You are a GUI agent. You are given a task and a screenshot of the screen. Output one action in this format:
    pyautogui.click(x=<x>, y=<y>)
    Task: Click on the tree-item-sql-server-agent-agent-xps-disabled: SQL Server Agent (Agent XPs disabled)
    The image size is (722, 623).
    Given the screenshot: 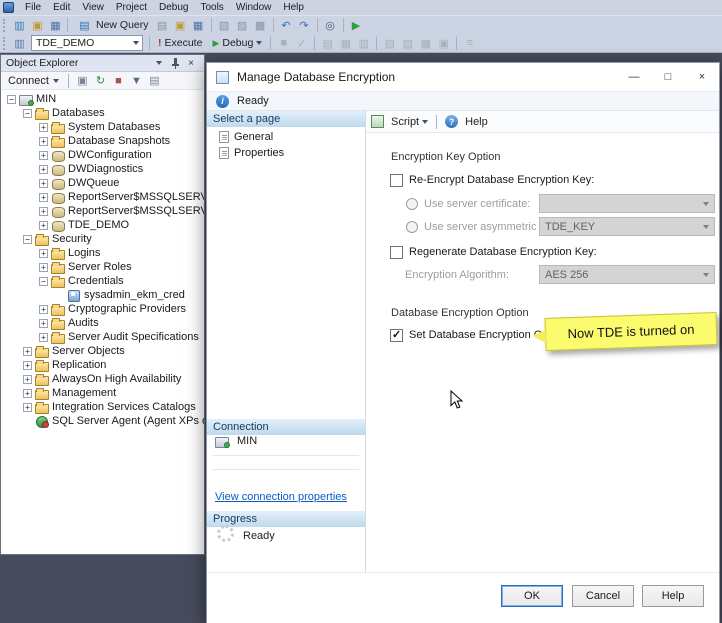 What is the action you would take?
    pyautogui.click(x=102, y=421)
    